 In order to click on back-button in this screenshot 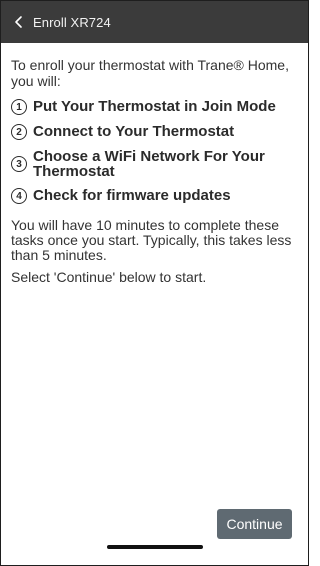, I will do `click(19, 22)`.